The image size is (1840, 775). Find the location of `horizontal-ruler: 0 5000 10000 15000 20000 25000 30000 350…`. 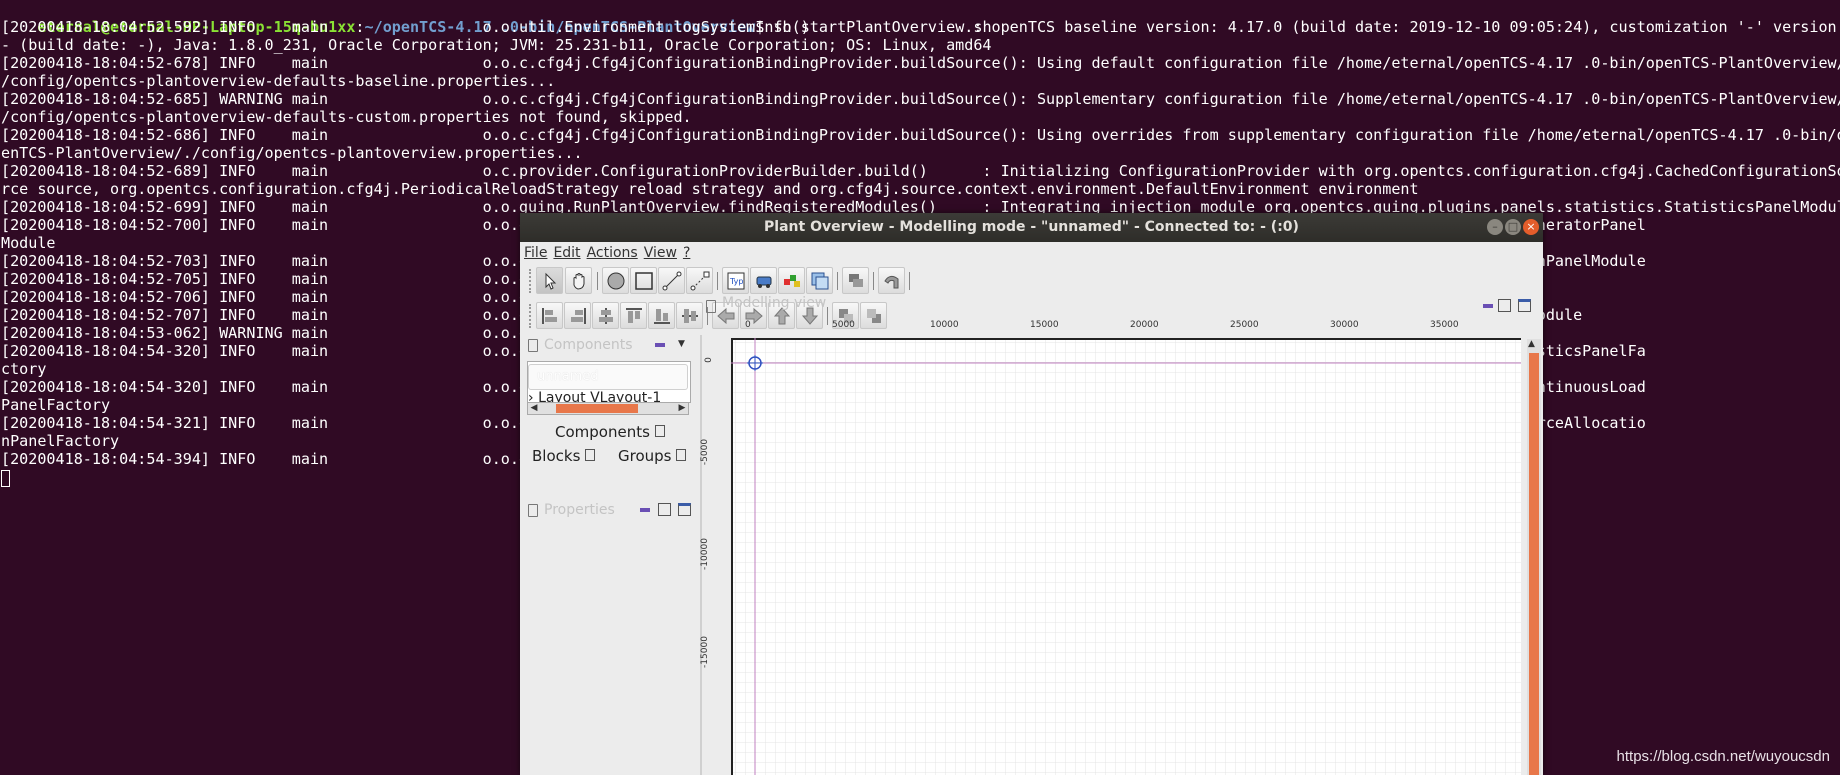

horizontal-ruler: 0 5000 10000 15000 20000 25000 30000 350… is located at coordinates (1130, 327).